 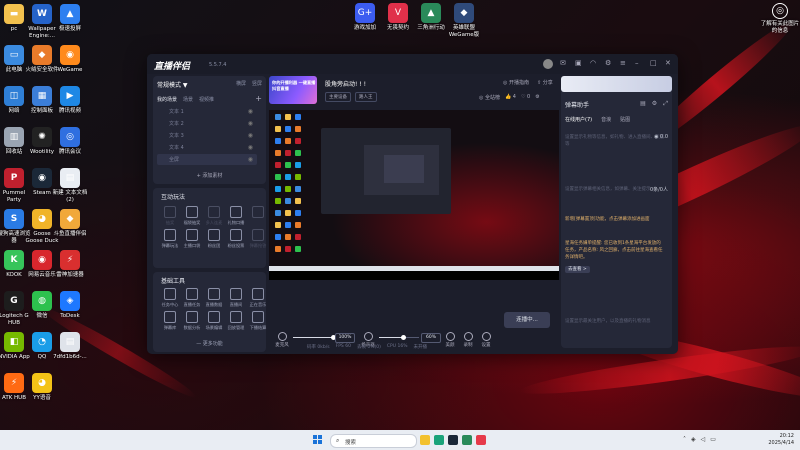 I want to click on avatar, so click(x=548, y=64).